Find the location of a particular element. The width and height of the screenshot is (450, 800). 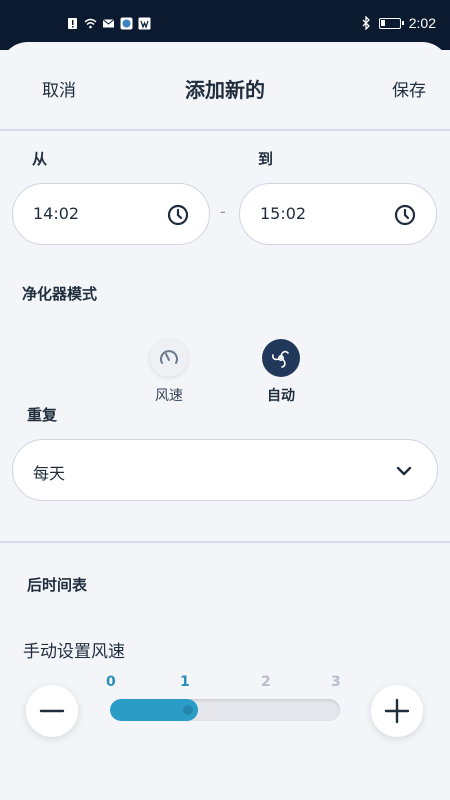

plus-icon is located at coordinates (397, 711).